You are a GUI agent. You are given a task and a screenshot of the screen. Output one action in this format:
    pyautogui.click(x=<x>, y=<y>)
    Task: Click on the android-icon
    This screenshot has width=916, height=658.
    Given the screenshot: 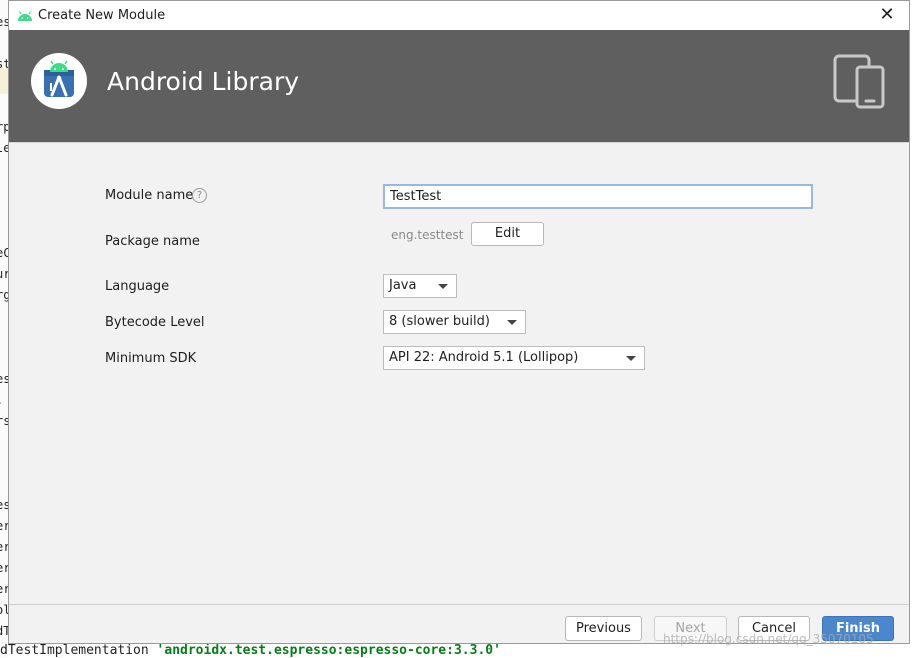 What is the action you would take?
    pyautogui.click(x=25, y=16)
    